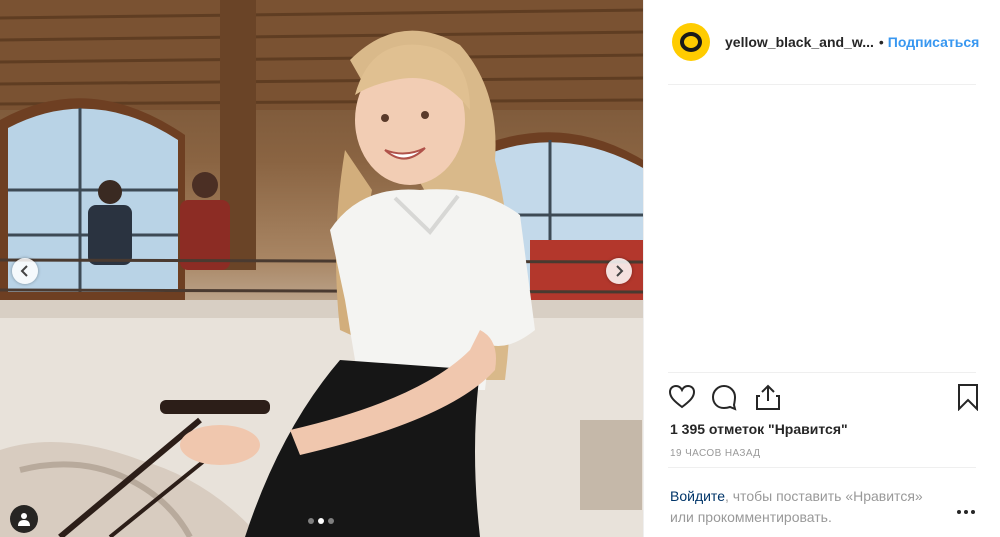 The height and width of the screenshot is (537, 1000). Describe the element at coordinates (724, 397) in the screenshot. I see `comment-icon` at that location.